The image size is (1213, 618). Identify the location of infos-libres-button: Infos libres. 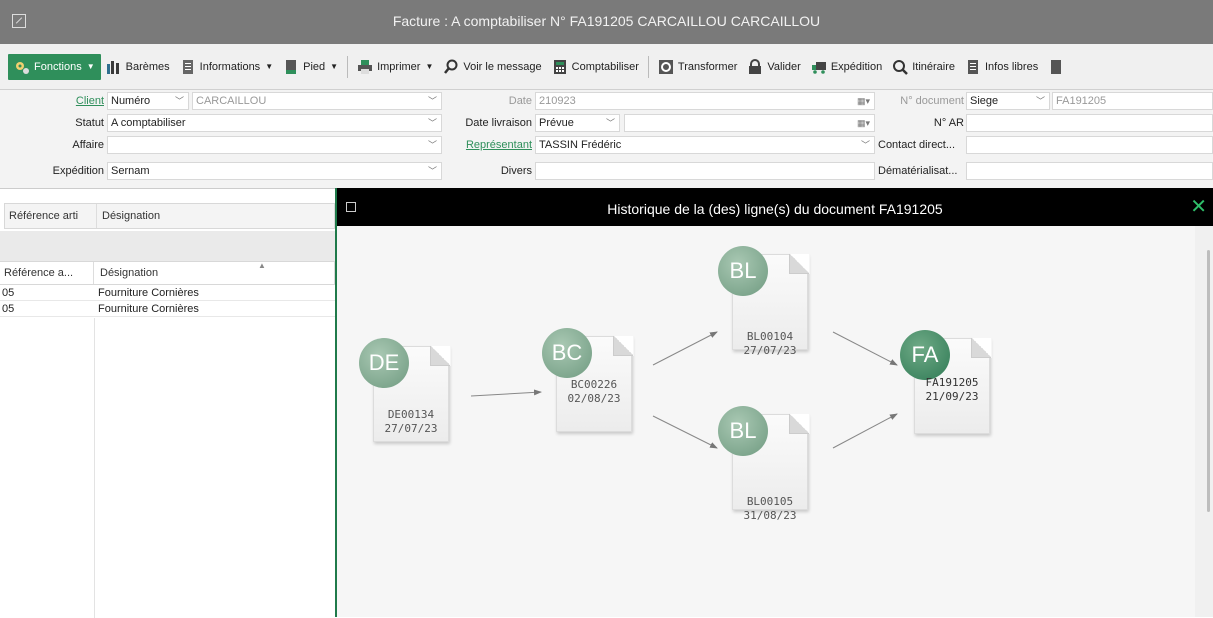
(1001, 67).